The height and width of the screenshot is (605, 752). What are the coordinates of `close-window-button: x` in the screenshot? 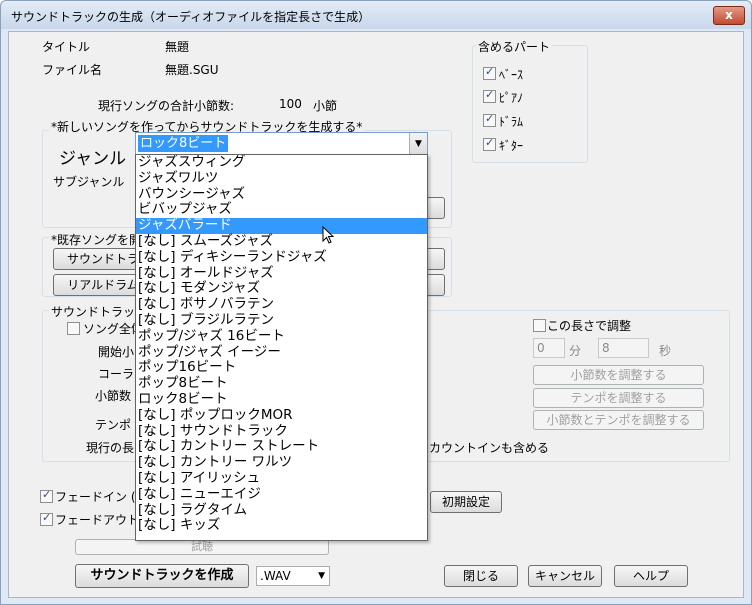 It's located at (729, 15).